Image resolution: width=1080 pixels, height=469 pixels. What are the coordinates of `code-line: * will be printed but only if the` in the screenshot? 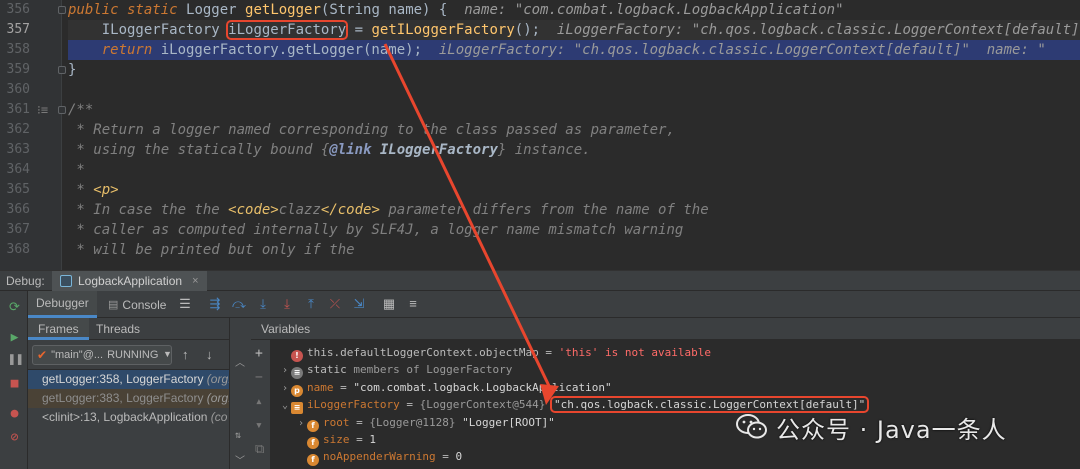 It's located at (574, 250).